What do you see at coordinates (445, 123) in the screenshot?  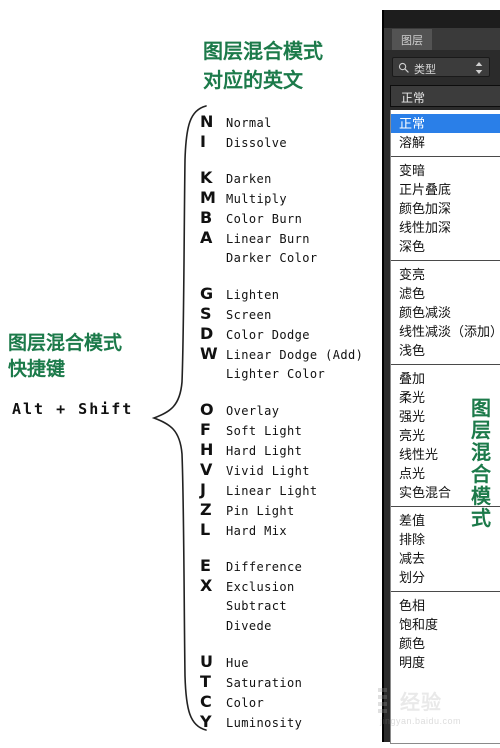 I see `dropdown-item: 正常` at bounding box center [445, 123].